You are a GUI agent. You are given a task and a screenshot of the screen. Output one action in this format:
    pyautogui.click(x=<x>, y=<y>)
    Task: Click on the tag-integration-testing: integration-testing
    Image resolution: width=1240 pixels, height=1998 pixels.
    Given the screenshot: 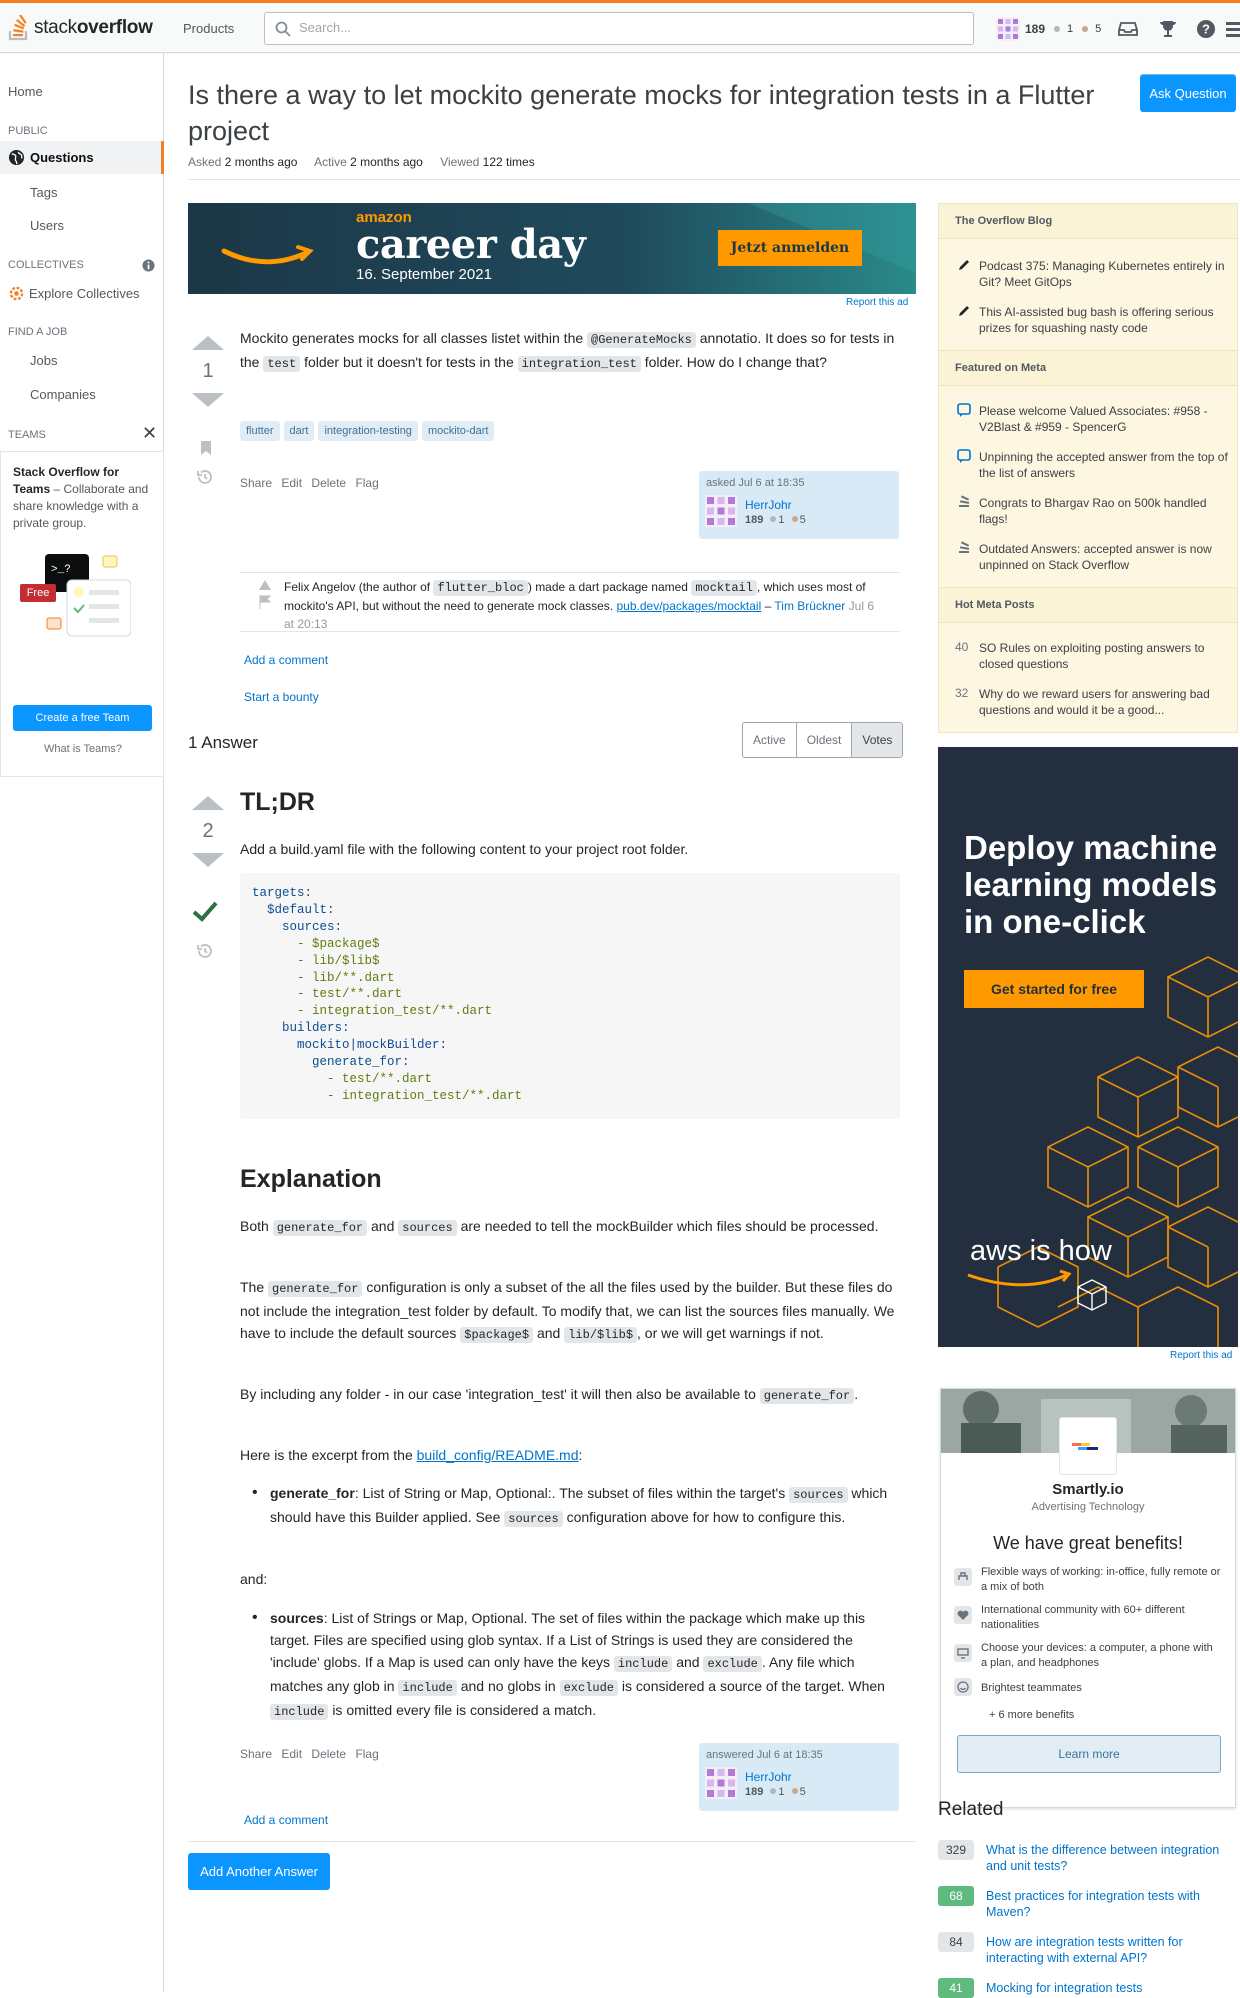 What is the action you would take?
    pyautogui.click(x=368, y=431)
    